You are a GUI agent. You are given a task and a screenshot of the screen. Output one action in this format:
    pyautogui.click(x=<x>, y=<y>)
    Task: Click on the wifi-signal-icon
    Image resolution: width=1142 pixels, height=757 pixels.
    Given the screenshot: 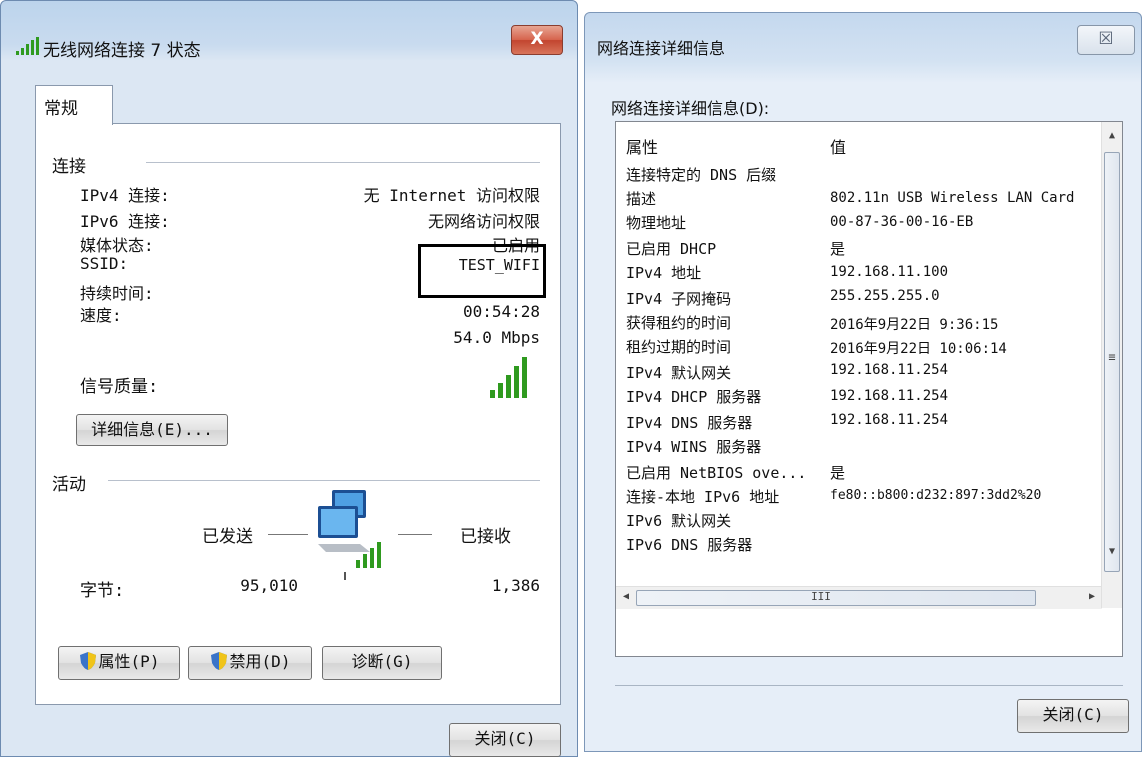 What is the action you would take?
    pyautogui.click(x=28, y=48)
    